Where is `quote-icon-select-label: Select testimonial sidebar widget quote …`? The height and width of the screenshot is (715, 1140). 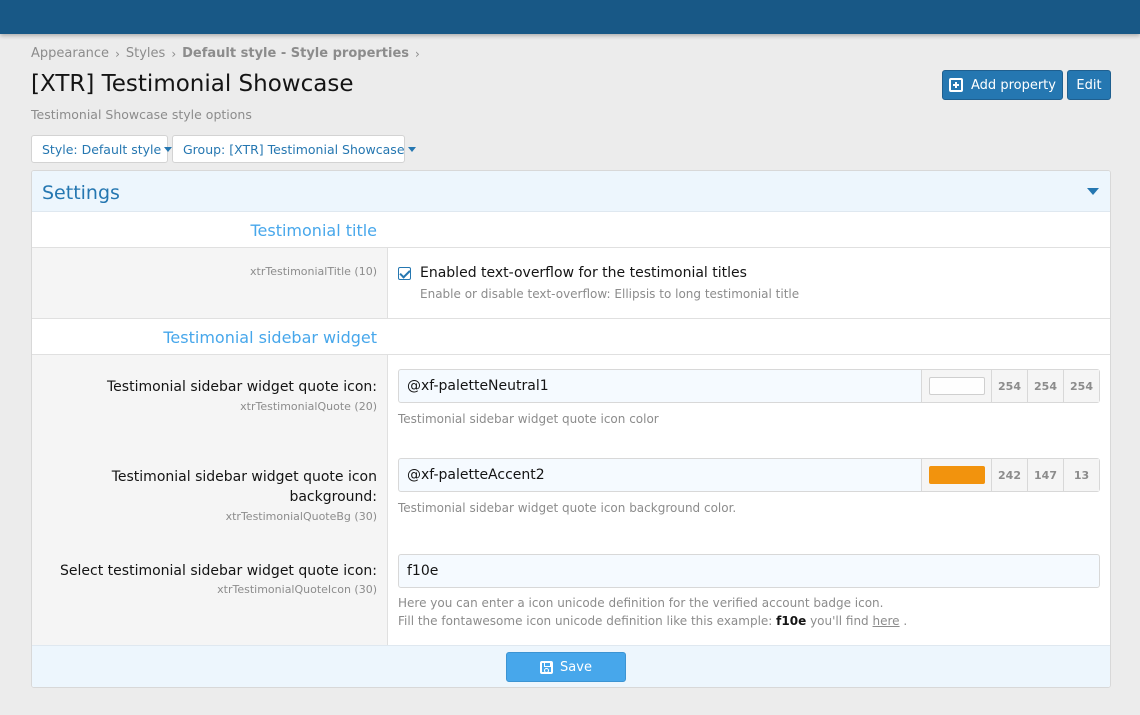
quote-icon-select-label: Select testimonial sidebar widget quote … is located at coordinates (218, 571).